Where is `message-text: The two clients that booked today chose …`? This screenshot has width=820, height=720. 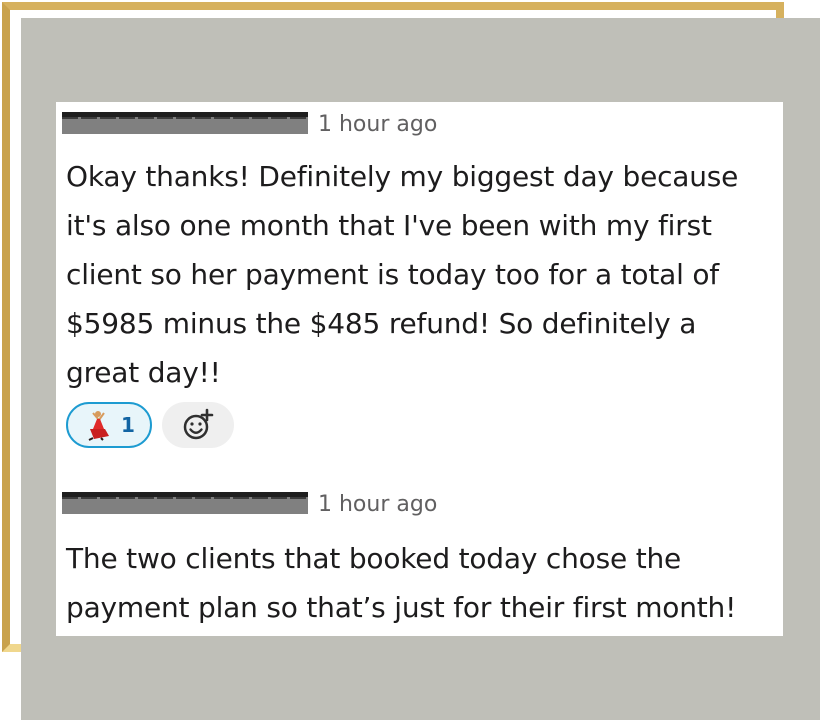 message-text: The two clients that booked today chose … is located at coordinates (401, 583).